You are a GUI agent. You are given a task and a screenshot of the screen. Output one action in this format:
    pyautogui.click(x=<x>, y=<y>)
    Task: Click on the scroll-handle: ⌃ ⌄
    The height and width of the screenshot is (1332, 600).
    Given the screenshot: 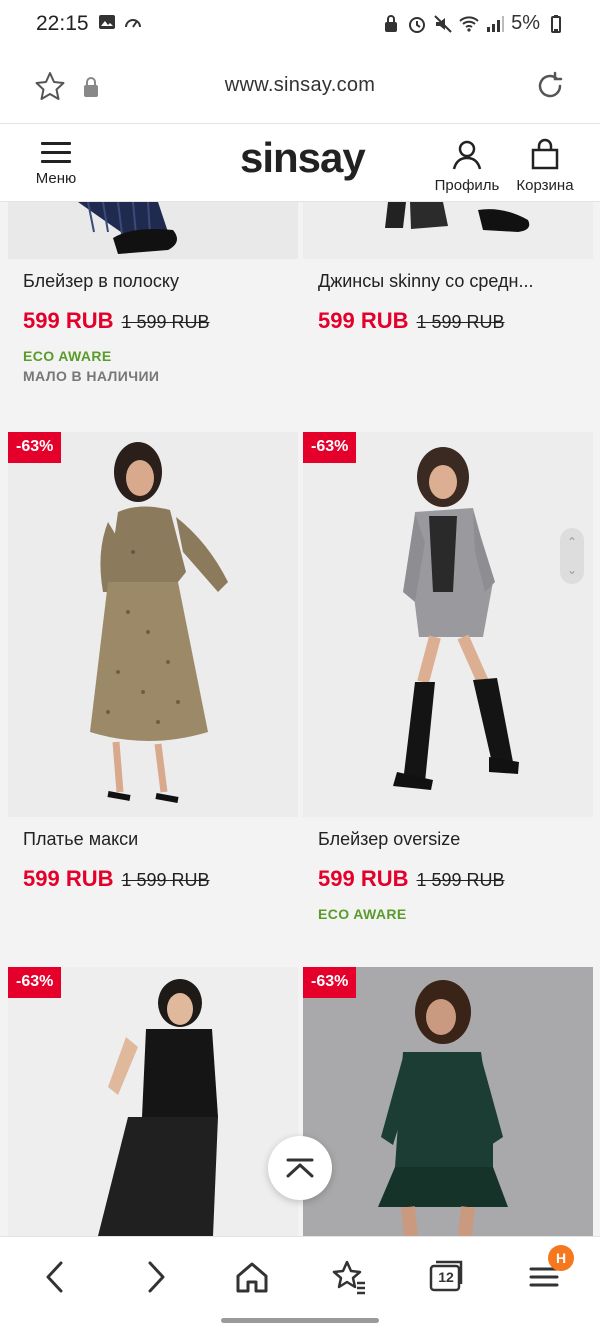 What is the action you would take?
    pyautogui.click(x=572, y=556)
    